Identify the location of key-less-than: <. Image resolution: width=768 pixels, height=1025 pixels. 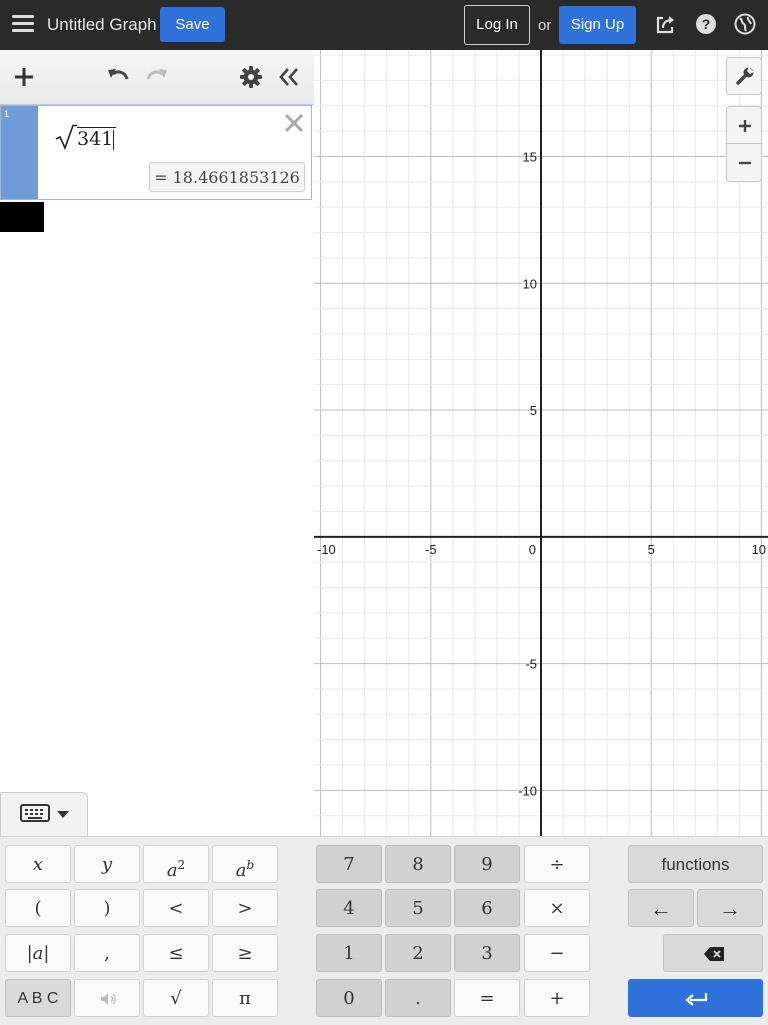
(176, 908).